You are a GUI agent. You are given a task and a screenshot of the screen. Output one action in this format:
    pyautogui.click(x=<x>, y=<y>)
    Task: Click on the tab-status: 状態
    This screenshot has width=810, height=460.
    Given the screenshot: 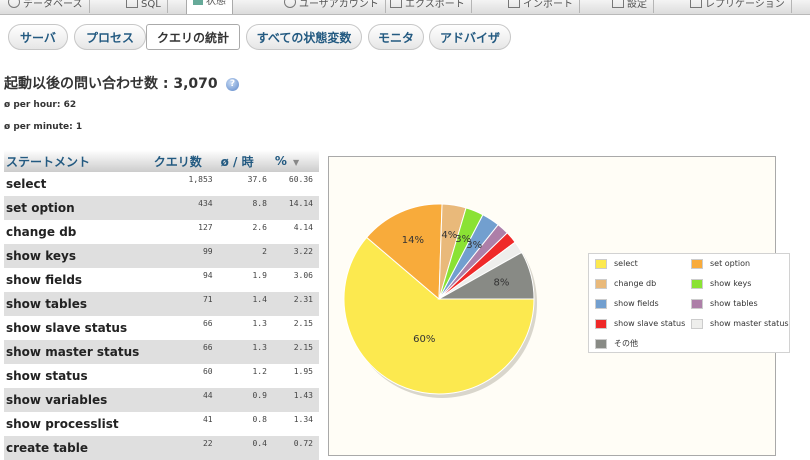 What is the action you would take?
    pyautogui.click(x=209, y=7)
    